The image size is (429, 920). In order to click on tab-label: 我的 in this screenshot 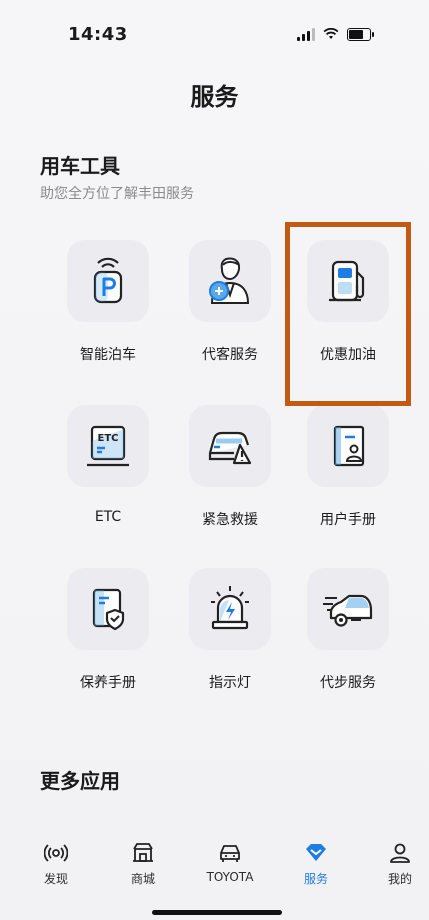, I will do `click(399, 879)`.